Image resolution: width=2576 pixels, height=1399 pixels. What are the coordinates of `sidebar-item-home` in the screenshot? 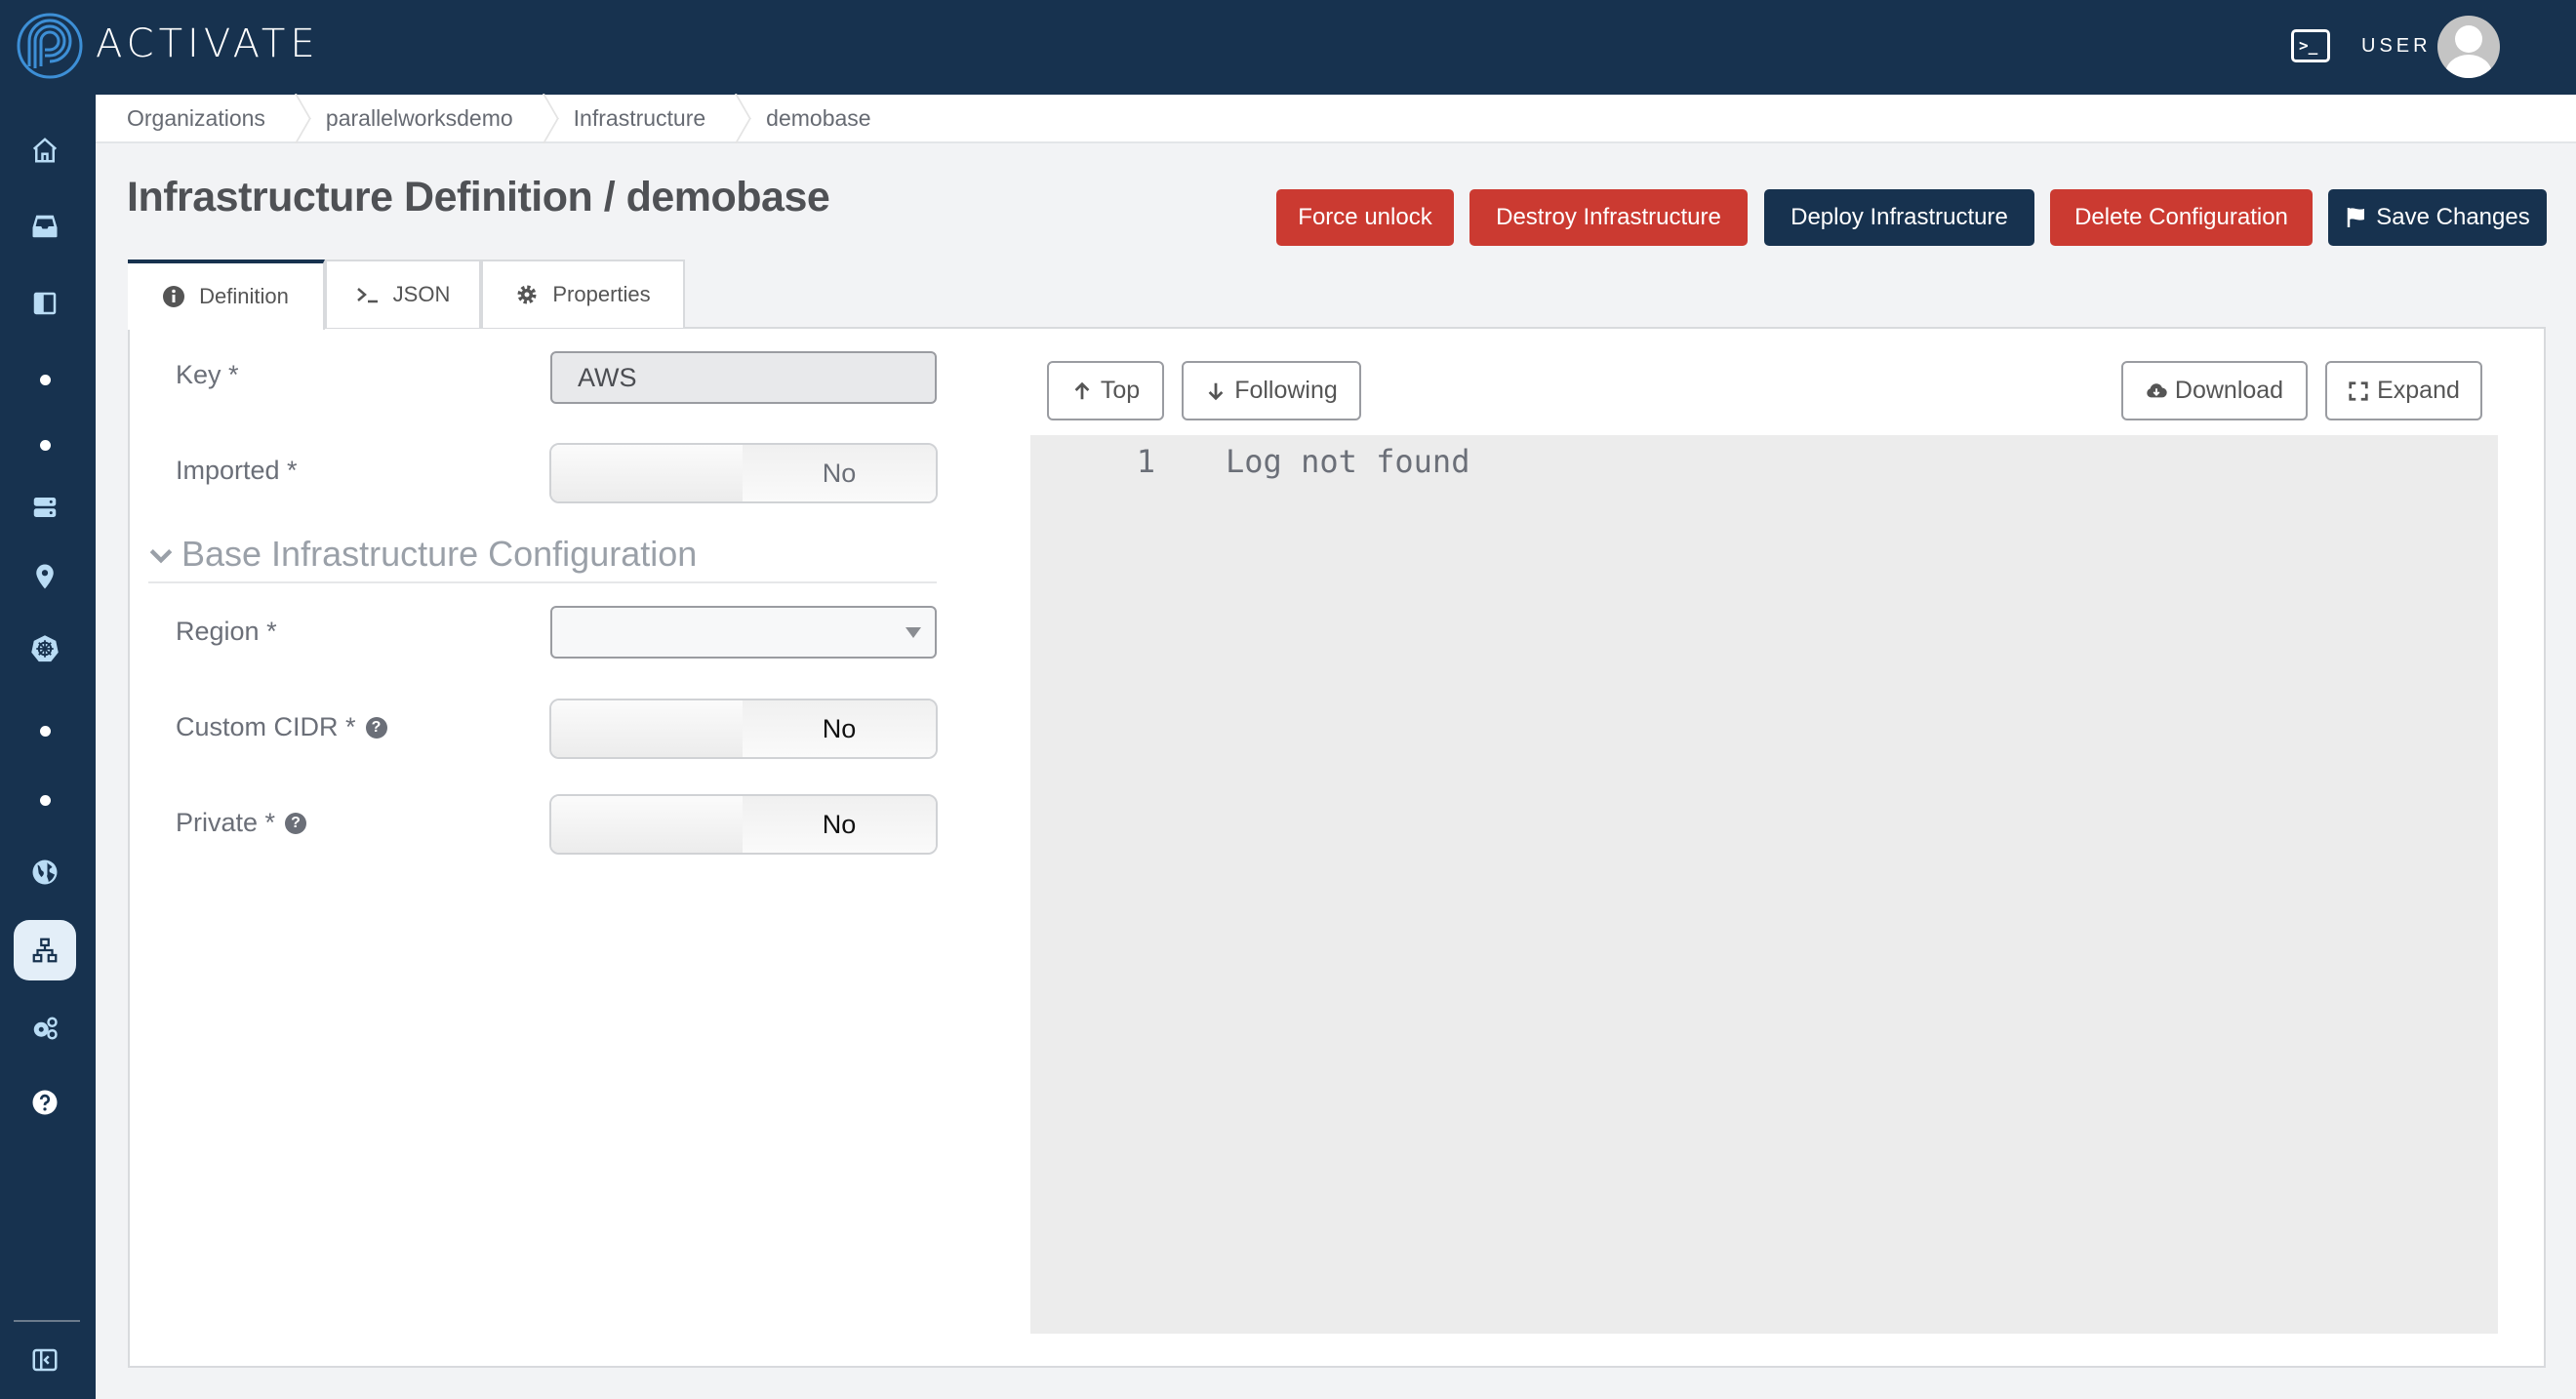 It's located at (45, 150).